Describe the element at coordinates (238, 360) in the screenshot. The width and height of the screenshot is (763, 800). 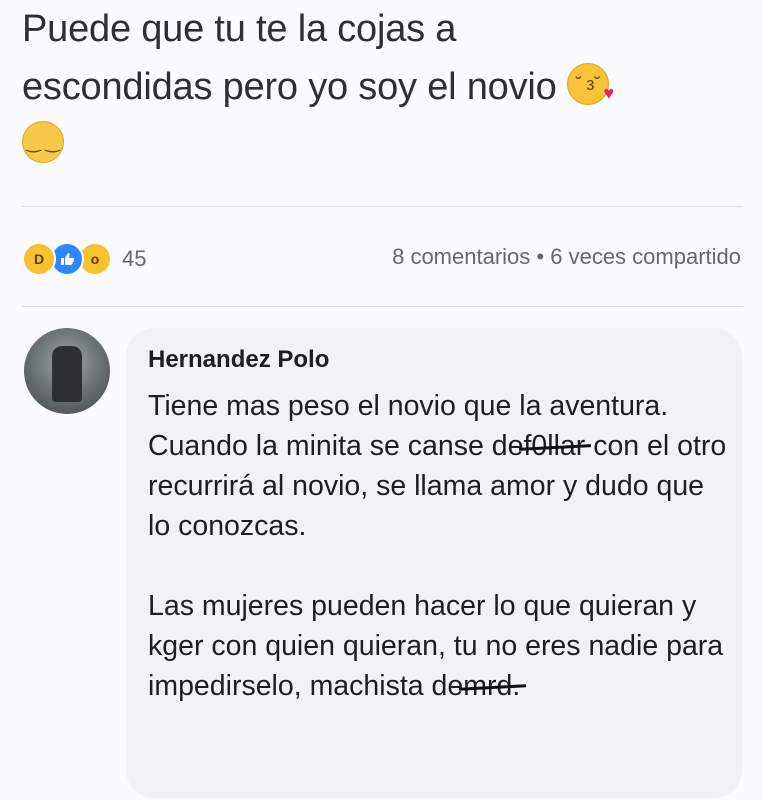
I see `comment-author: Hernandez Polo` at that location.